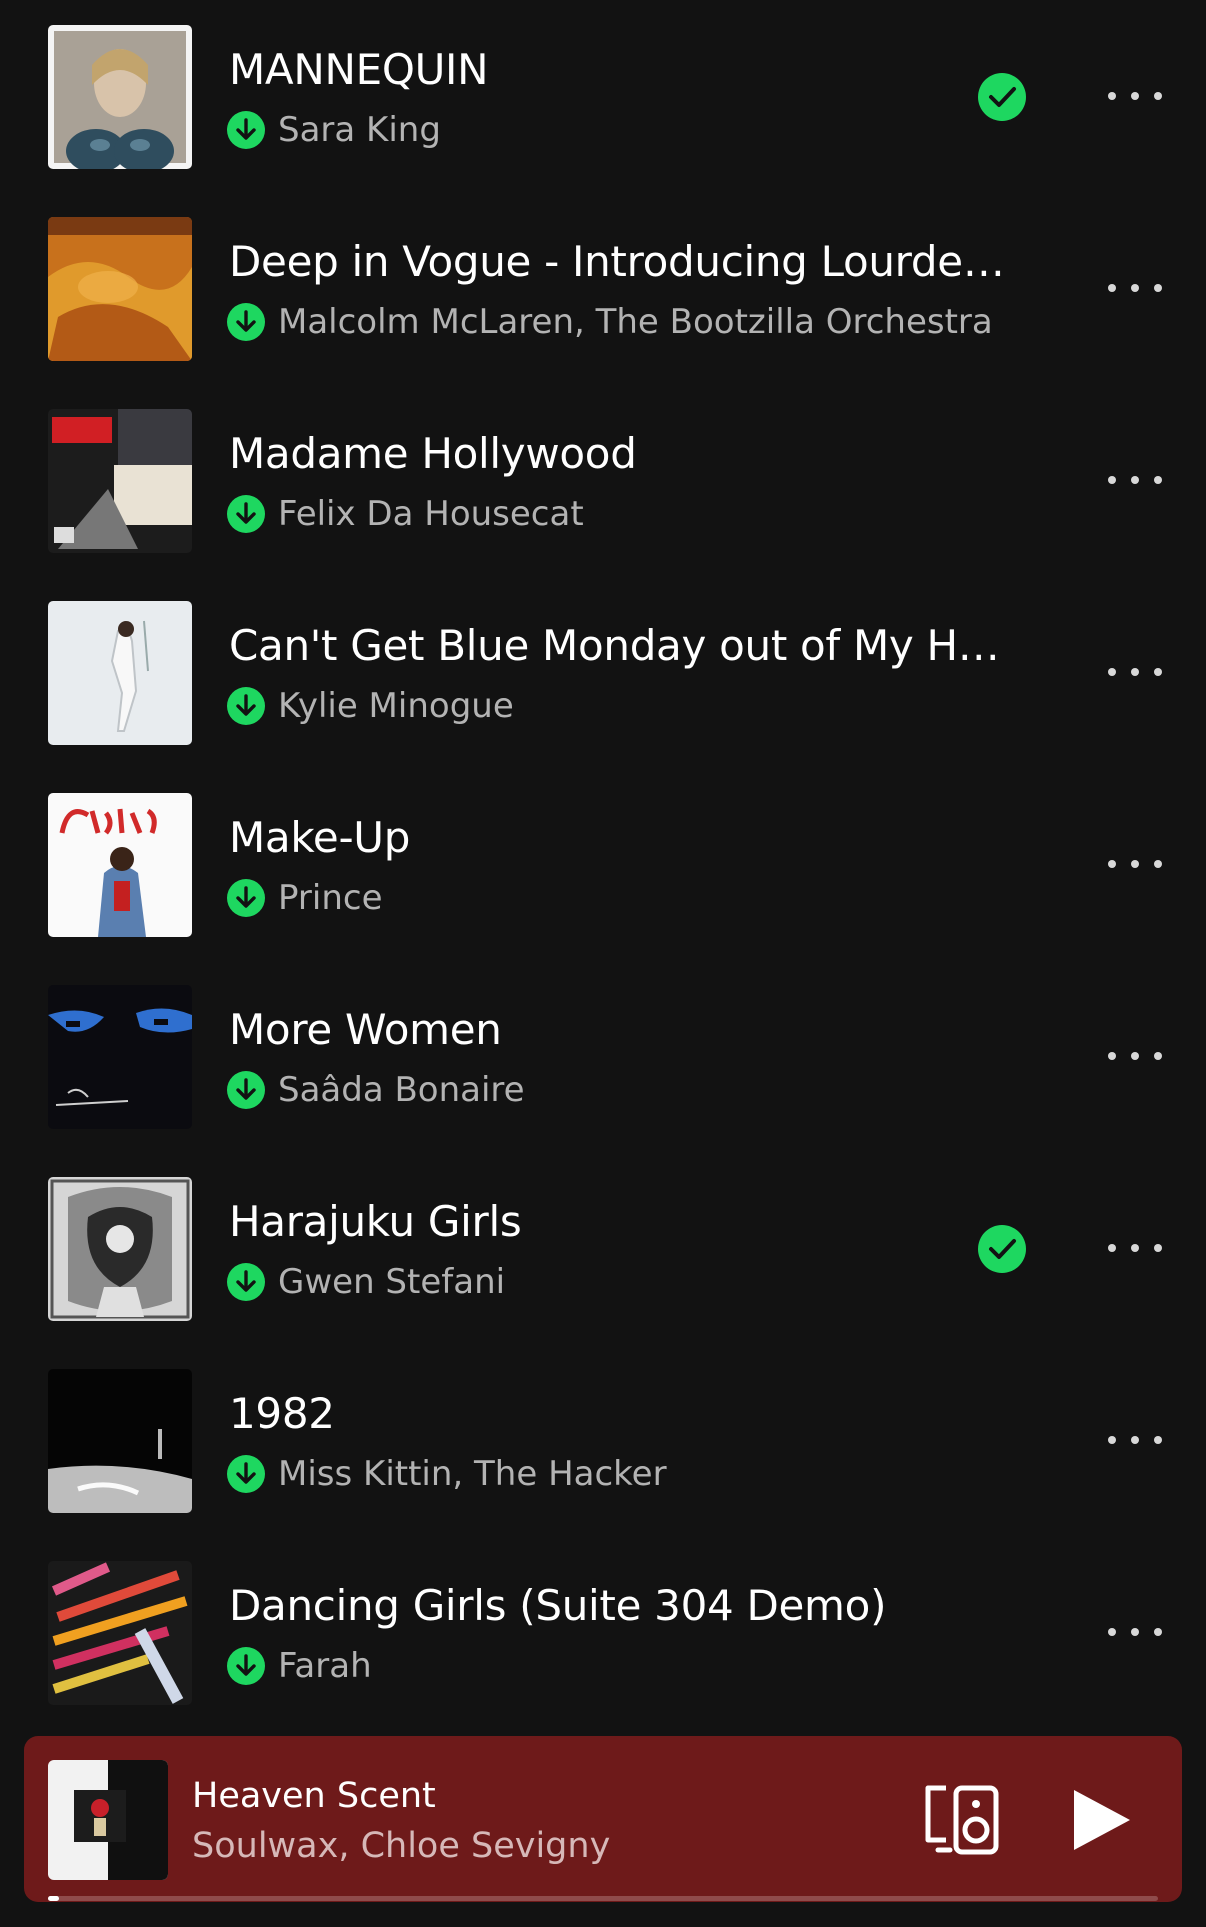 The height and width of the screenshot is (1927, 1206). Describe the element at coordinates (314, 1796) in the screenshot. I see `now-playing-title: Heaven Scent` at that location.